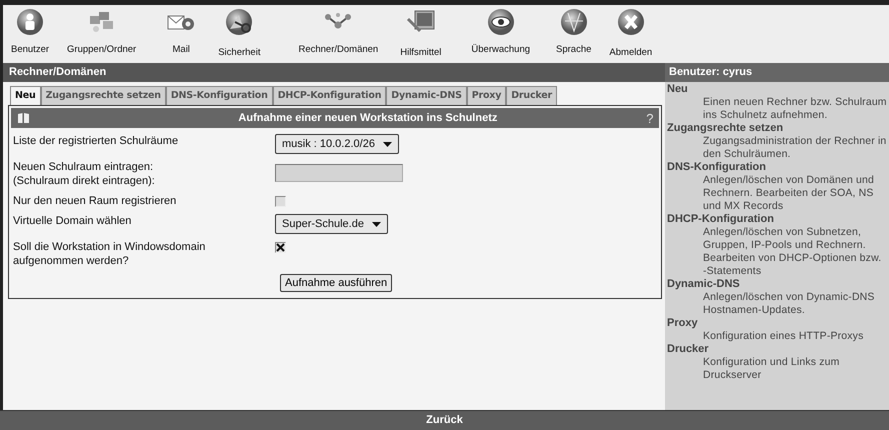  I want to click on toolbar-button: Sprache, so click(574, 32).